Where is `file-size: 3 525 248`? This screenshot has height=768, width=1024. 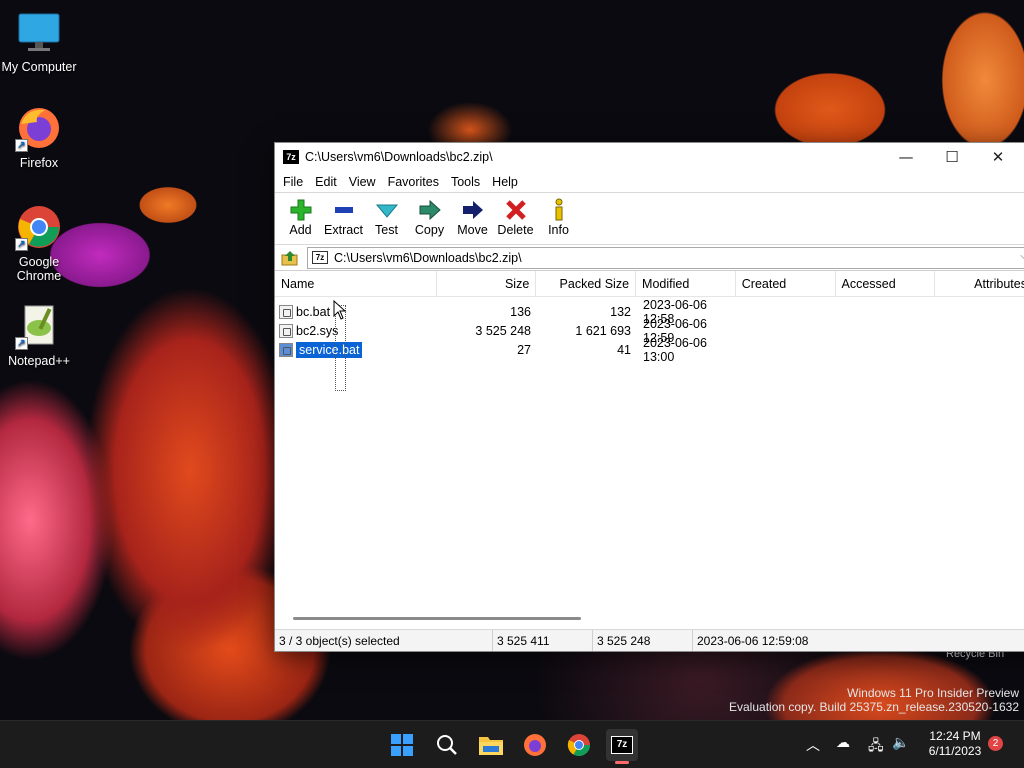
file-size: 3 525 248 is located at coordinates (503, 330).